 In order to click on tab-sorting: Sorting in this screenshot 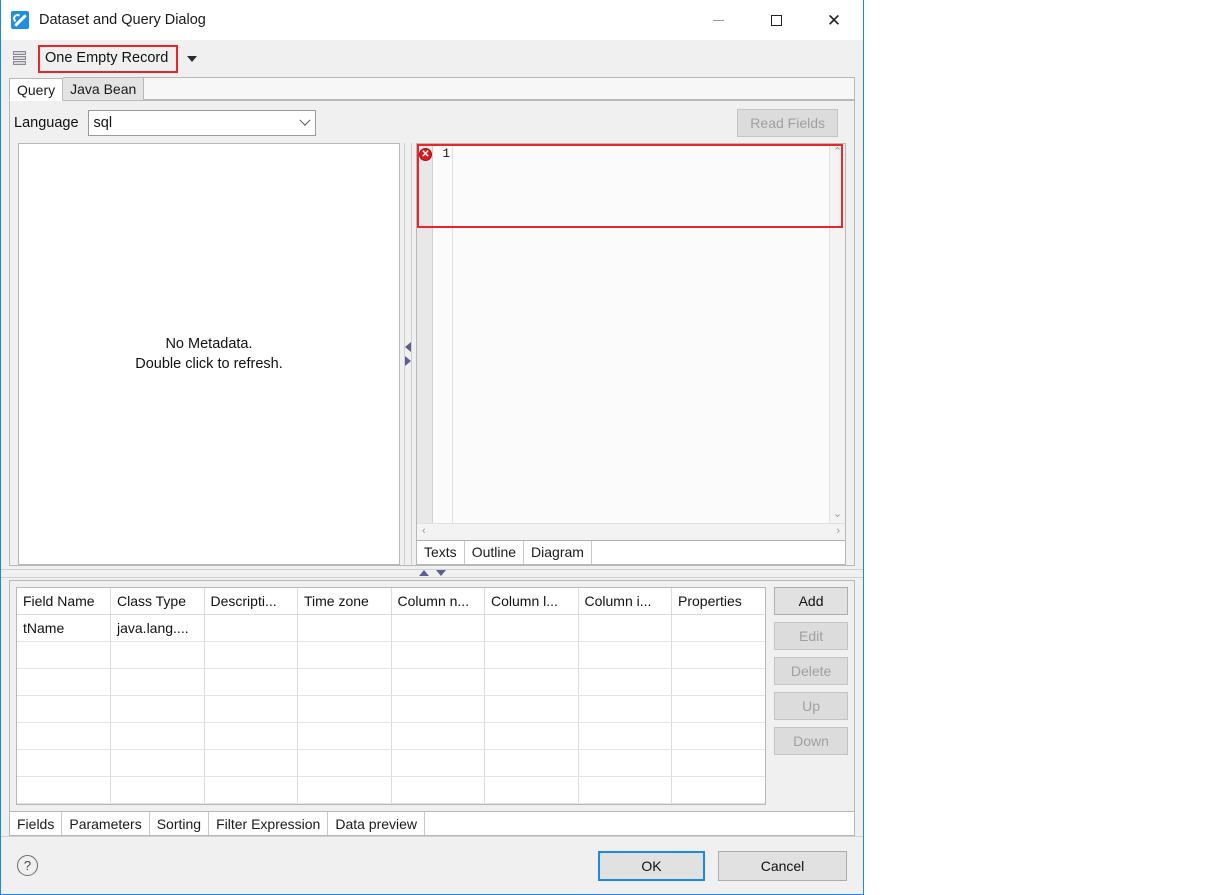, I will do `click(179, 823)`.